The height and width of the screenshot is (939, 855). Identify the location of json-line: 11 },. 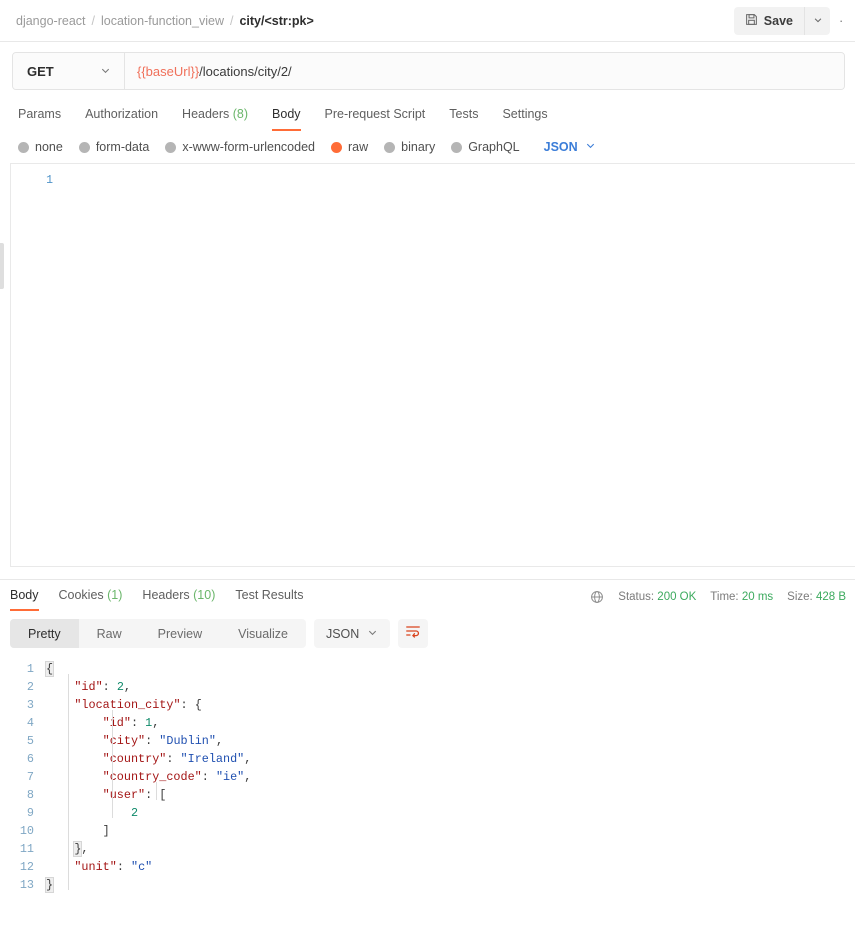
(427, 849).